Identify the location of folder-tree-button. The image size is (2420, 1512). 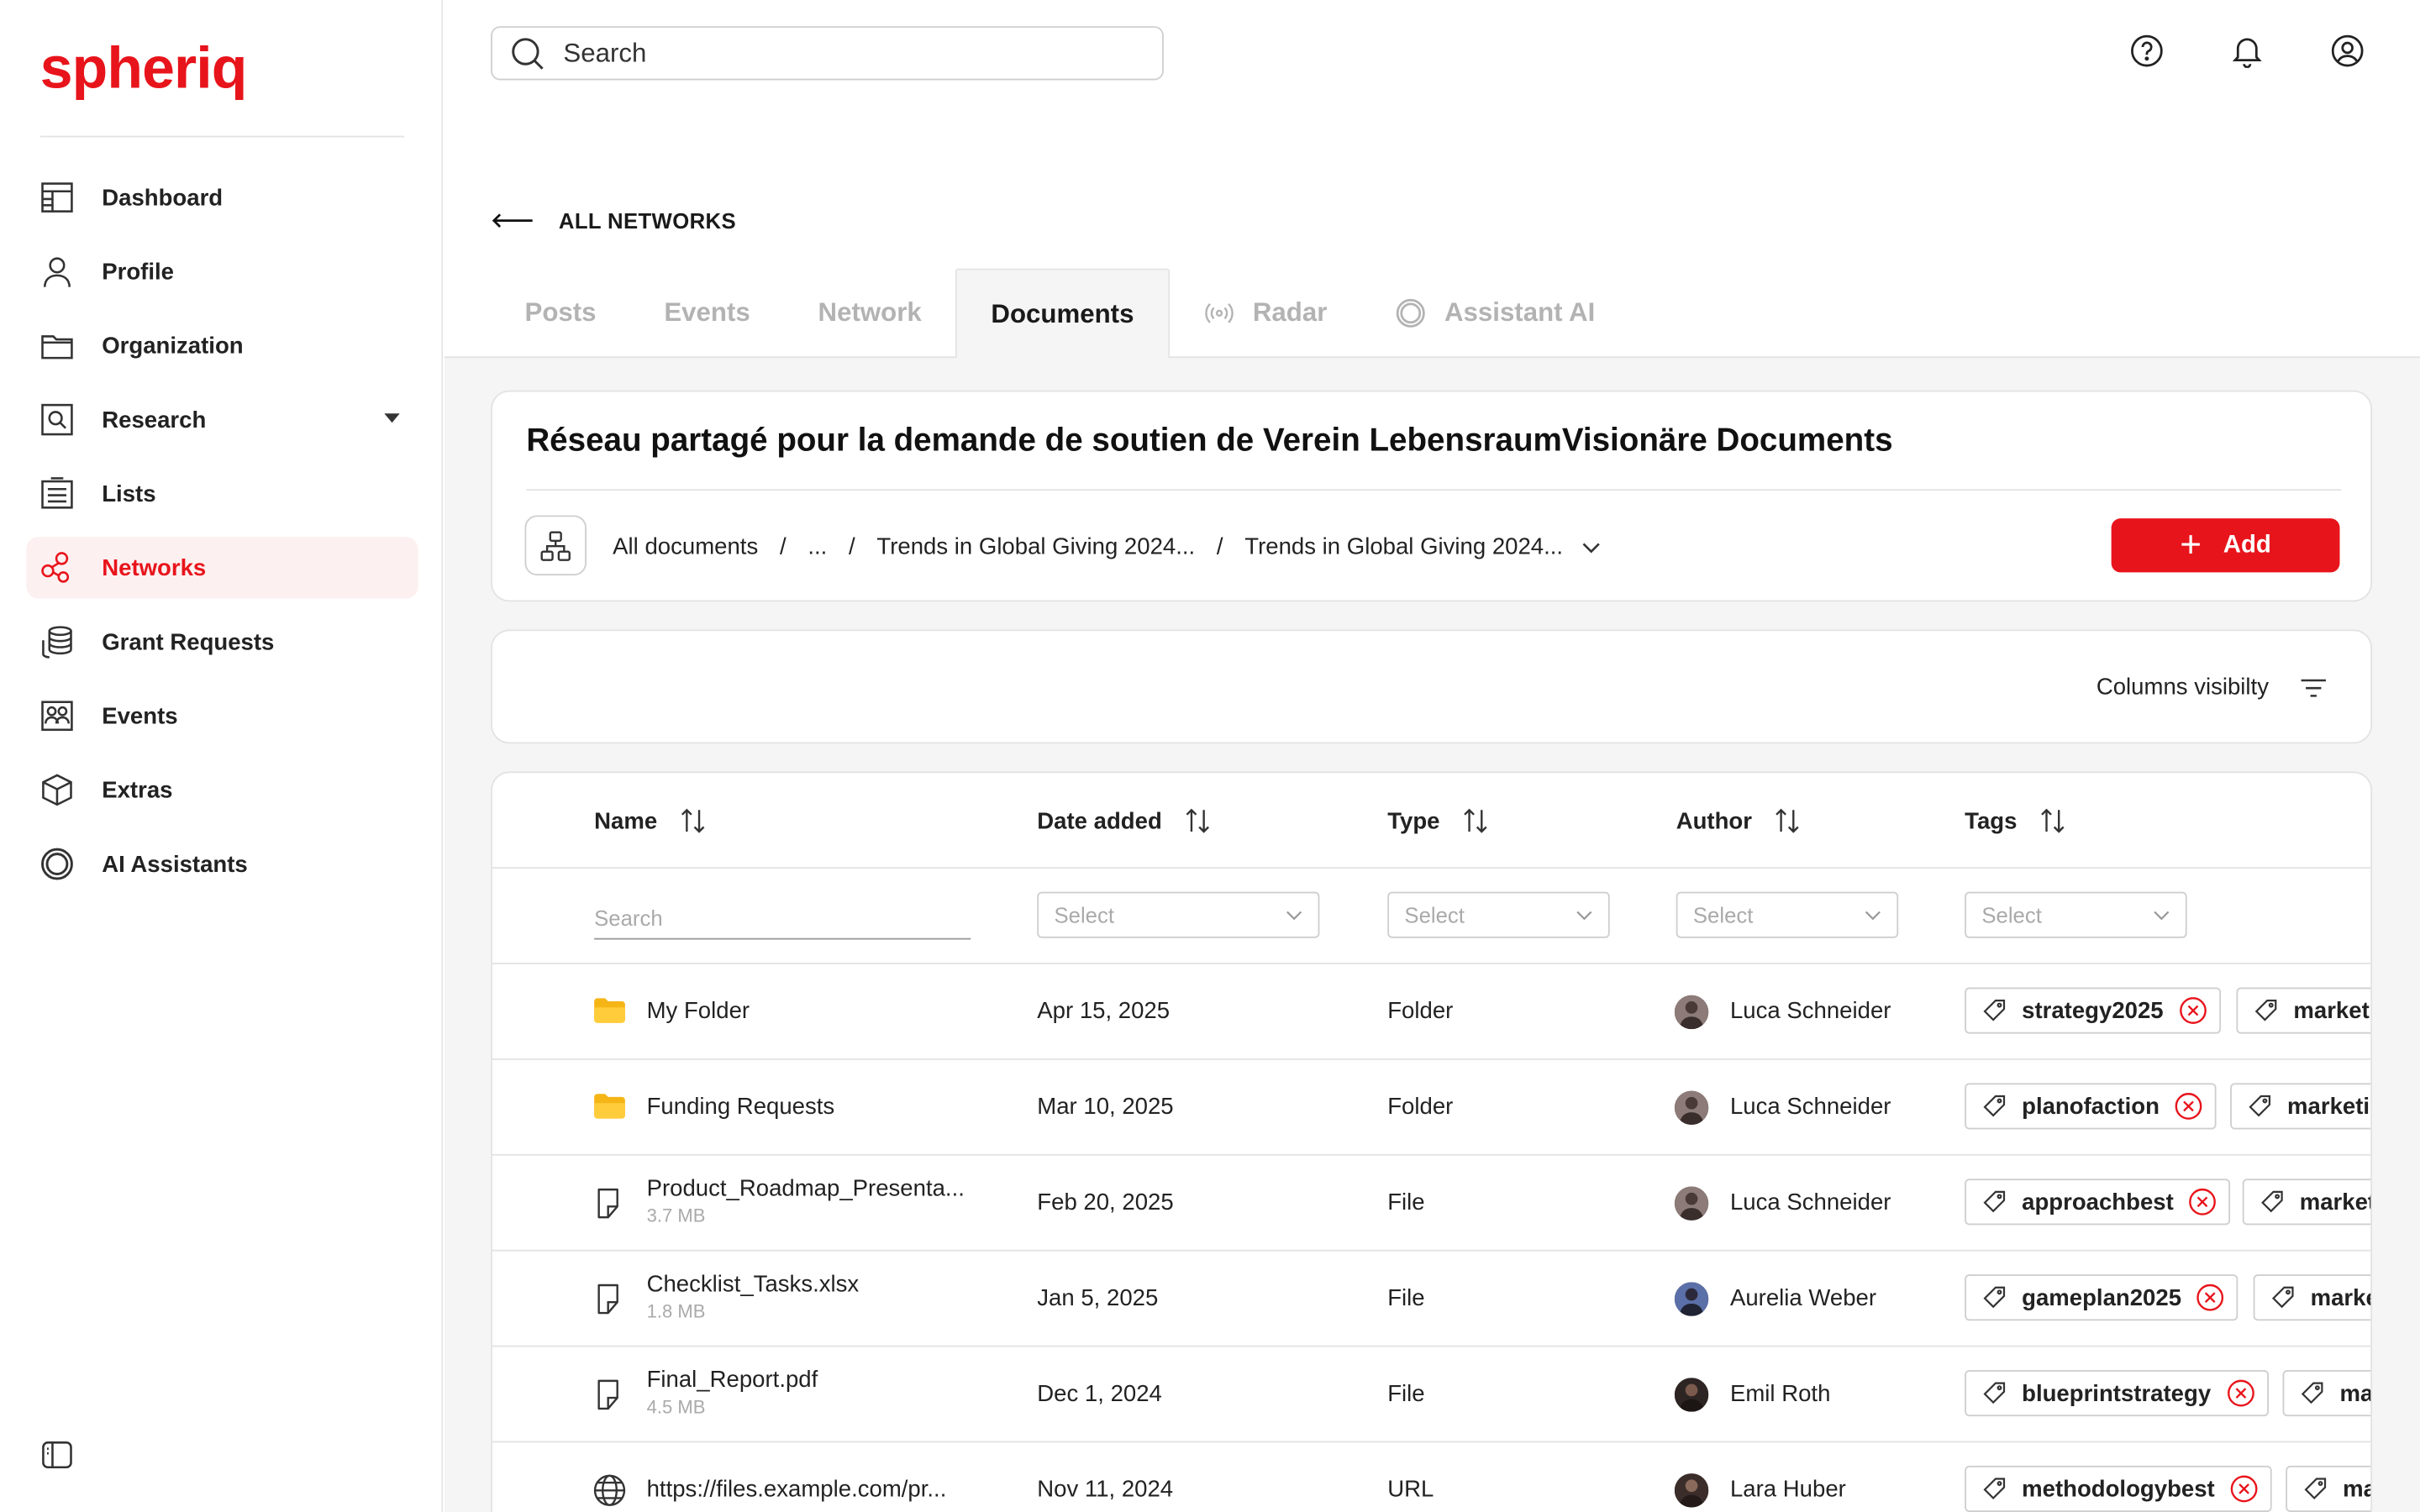
(555, 545).